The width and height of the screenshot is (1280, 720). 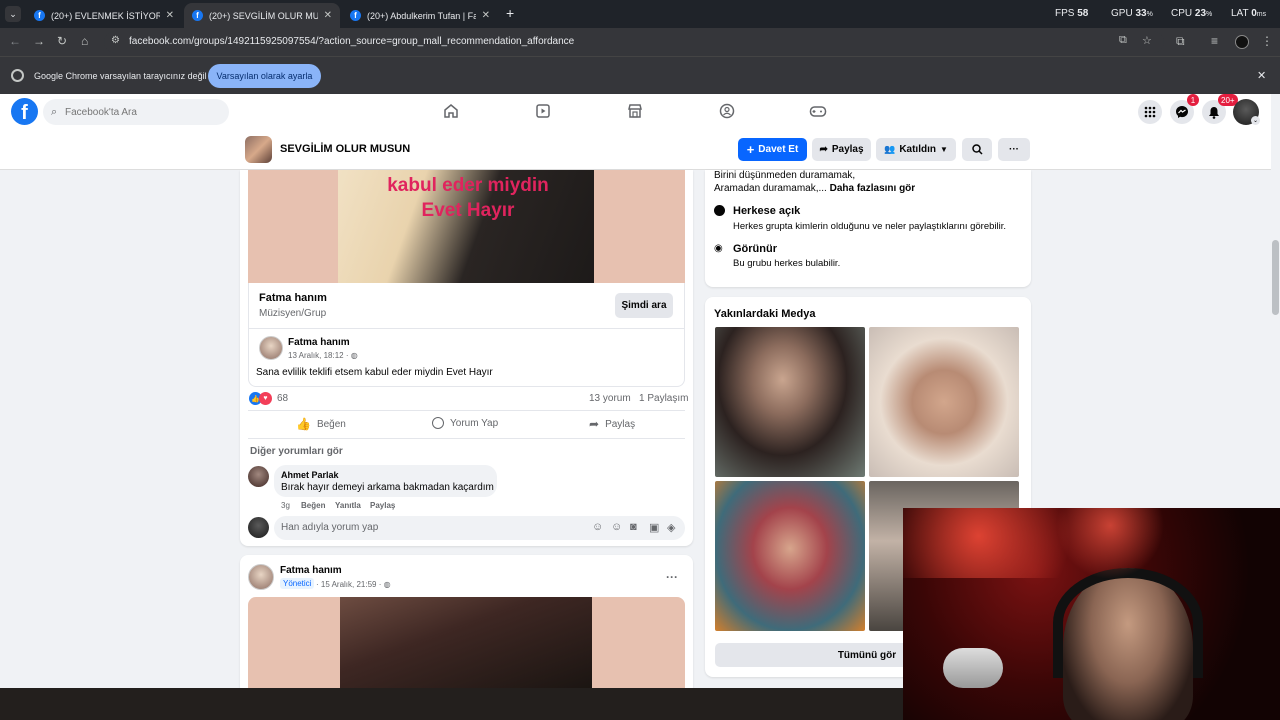 What do you see at coordinates (345, 149) in the screenshot?
I see `group-name: SEVGİLİM OLUR MUSUN` at bounding box center [345, 149].